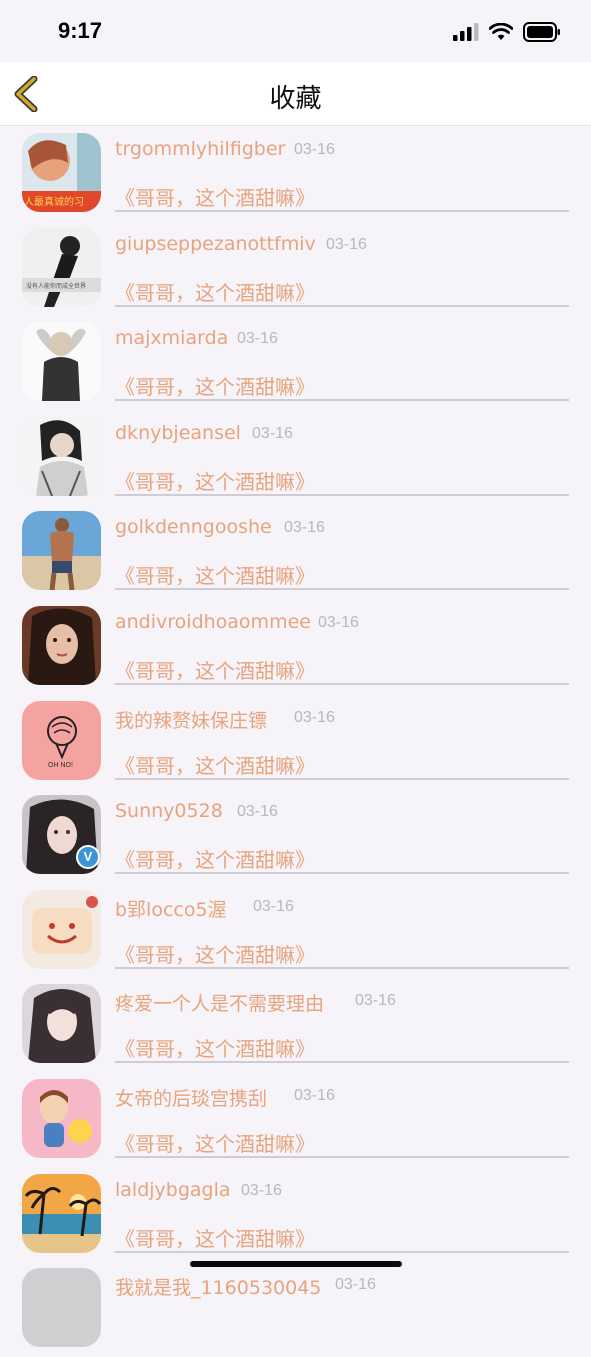 This screenshot has height=1357, width=591. What do you see at coordinates (60, 765) in the screenshot?
I see `svg-text: OH NO!` at bounding box center [60, 765].